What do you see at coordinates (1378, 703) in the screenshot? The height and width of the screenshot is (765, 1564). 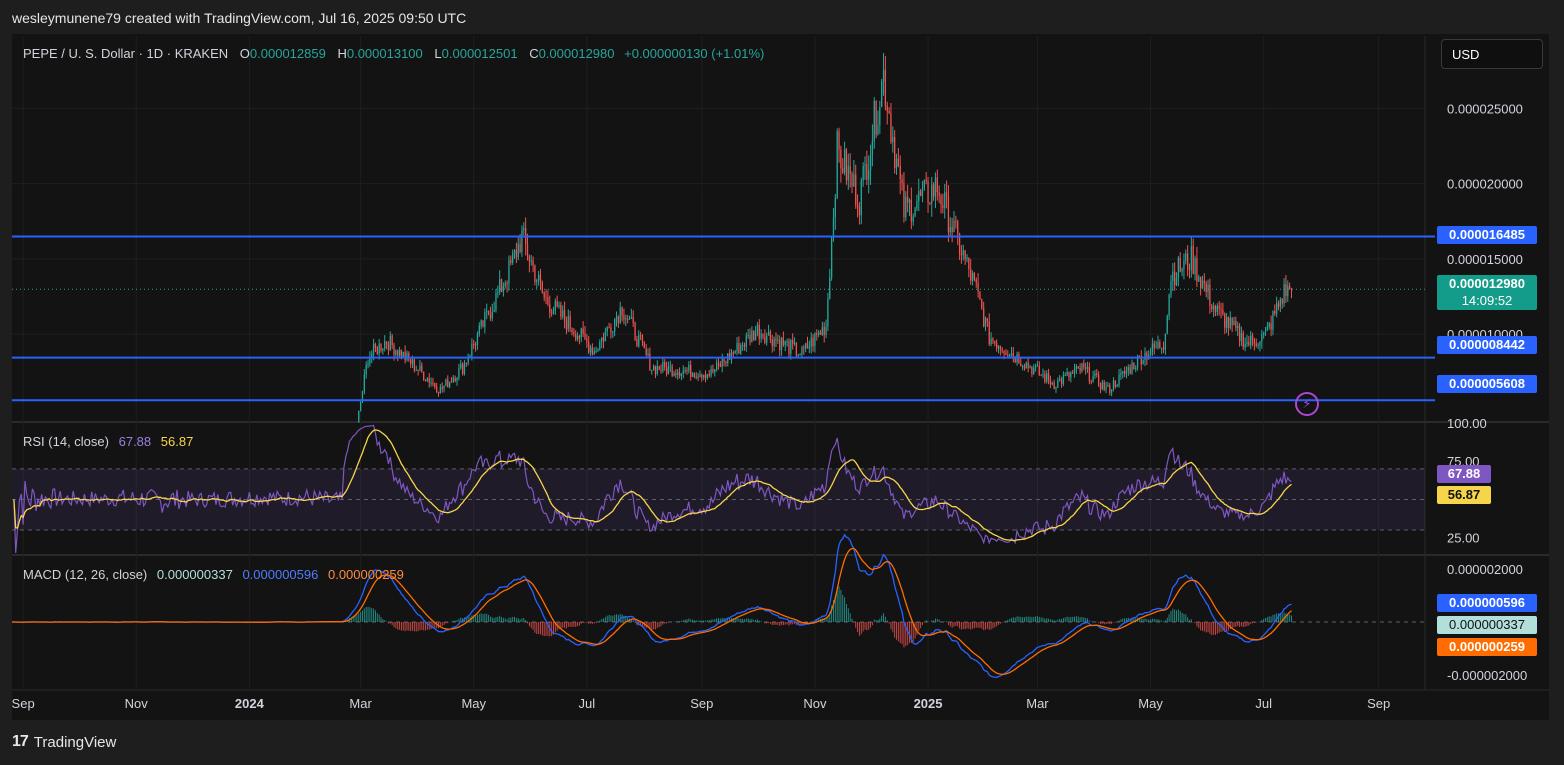 I see `x-tick-label: Sep` at bounding box center [1378, 703].